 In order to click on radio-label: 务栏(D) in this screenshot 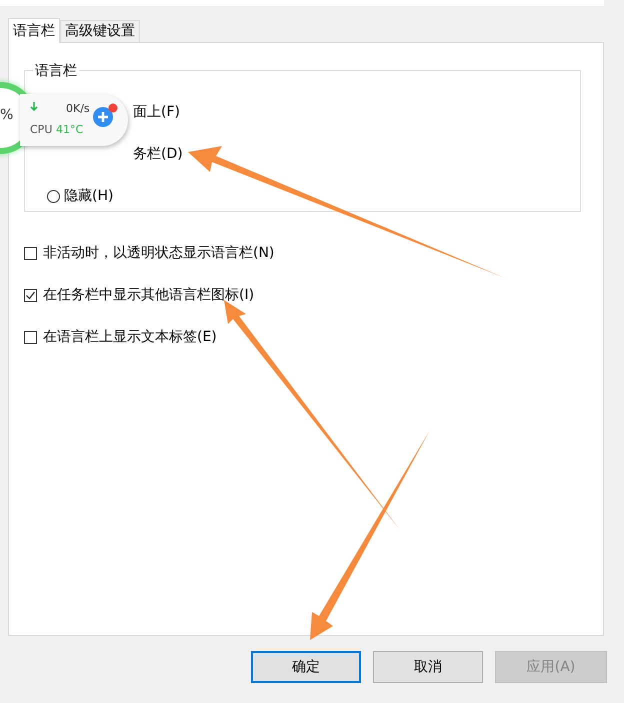, I will do `click(158, 154)`.